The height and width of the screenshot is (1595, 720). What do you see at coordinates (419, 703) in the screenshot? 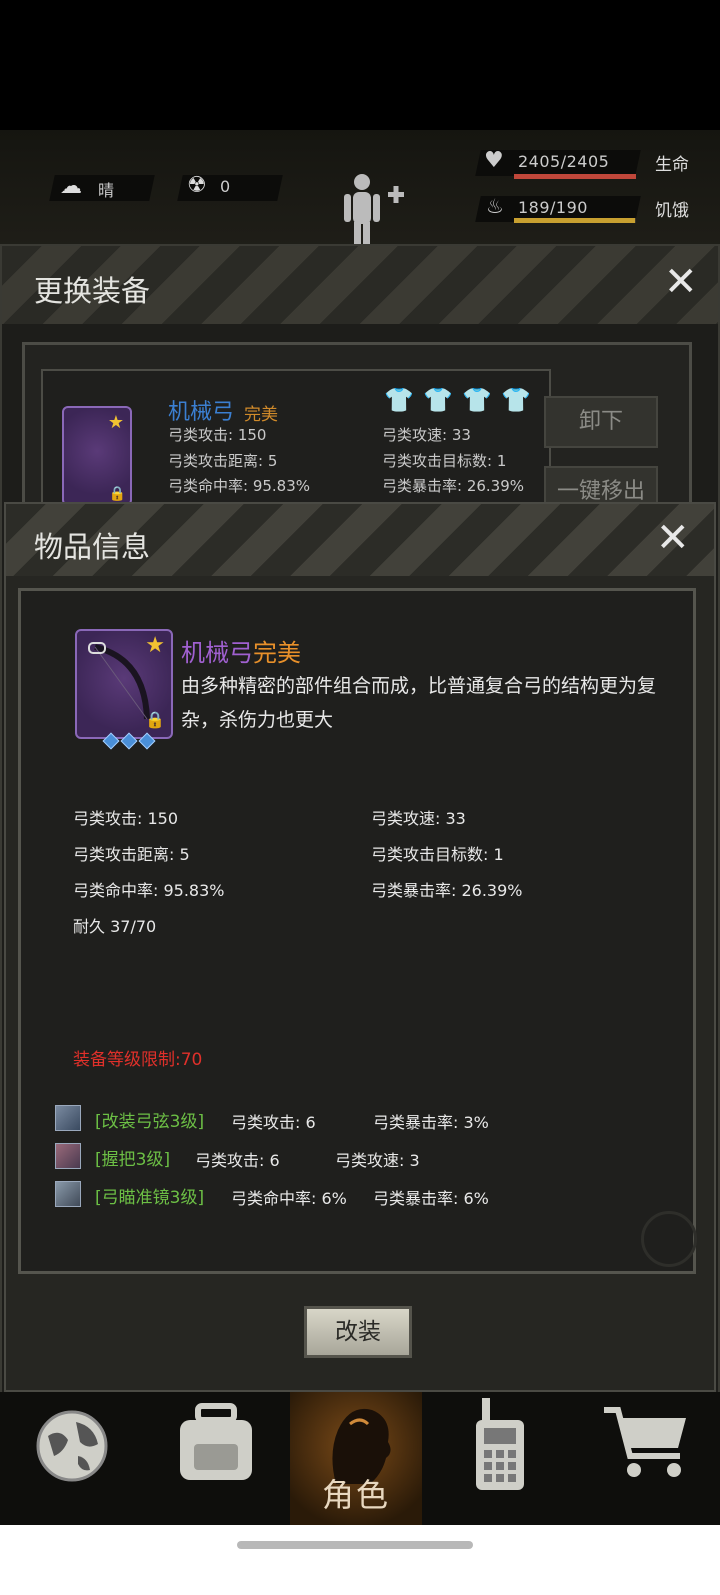
I see `item-description: 由多种精密的部件组合而成，比普通复合弓的结构更为复杂，杀伤力也更大` at bounding box center [419, 703].